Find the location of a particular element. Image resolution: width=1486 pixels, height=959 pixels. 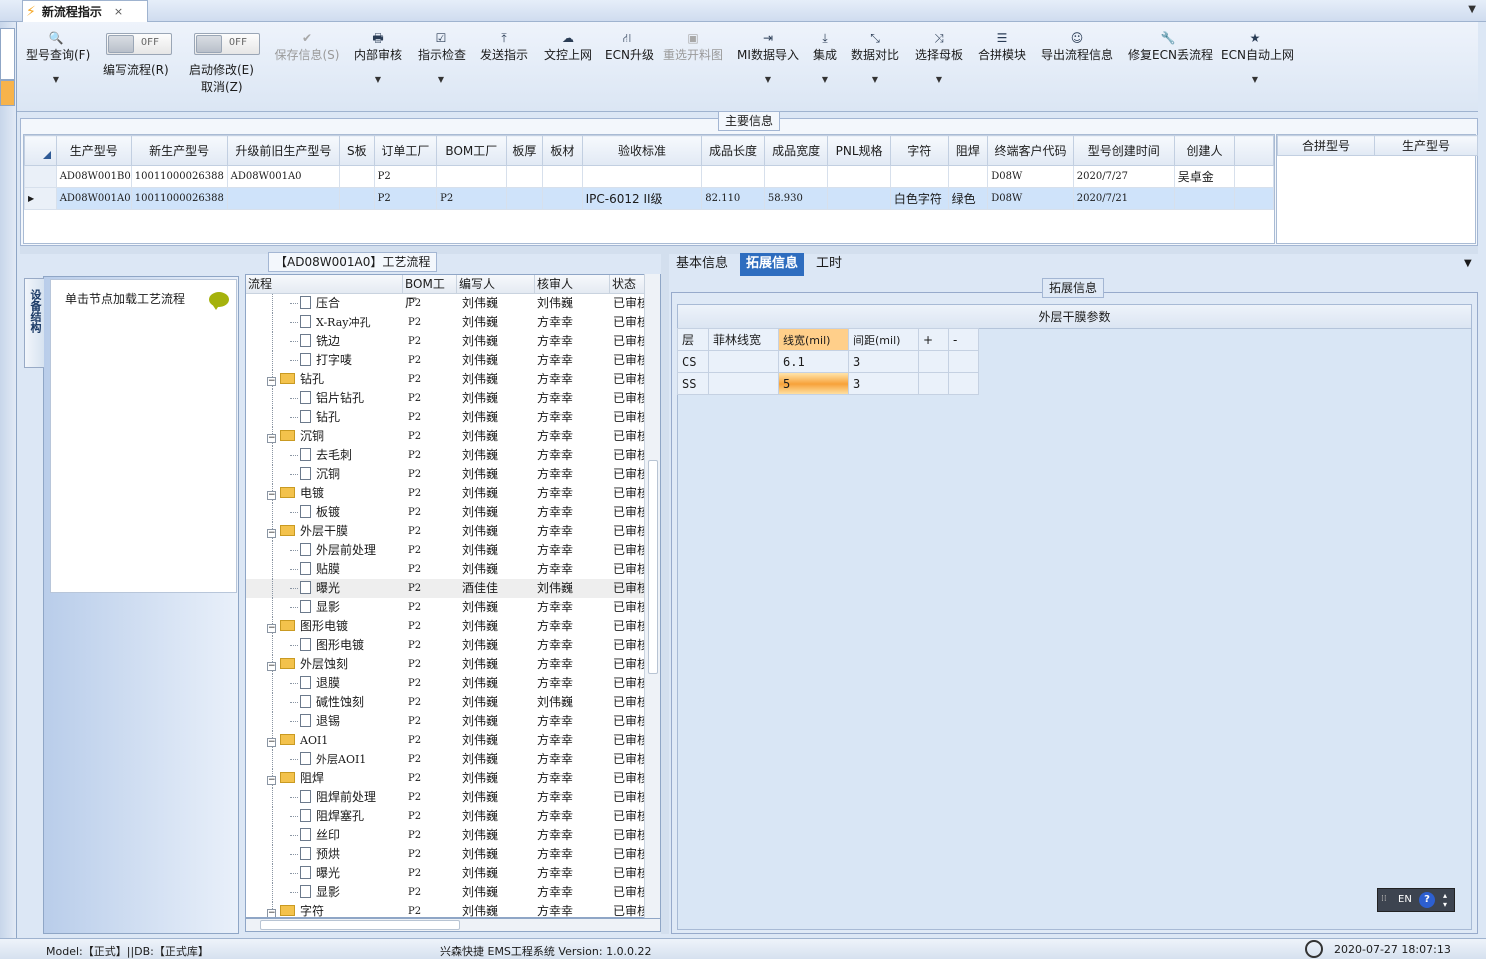

ribbon-button-13: ☺ 导出流程信息 is located at coordinates (1077, 45).